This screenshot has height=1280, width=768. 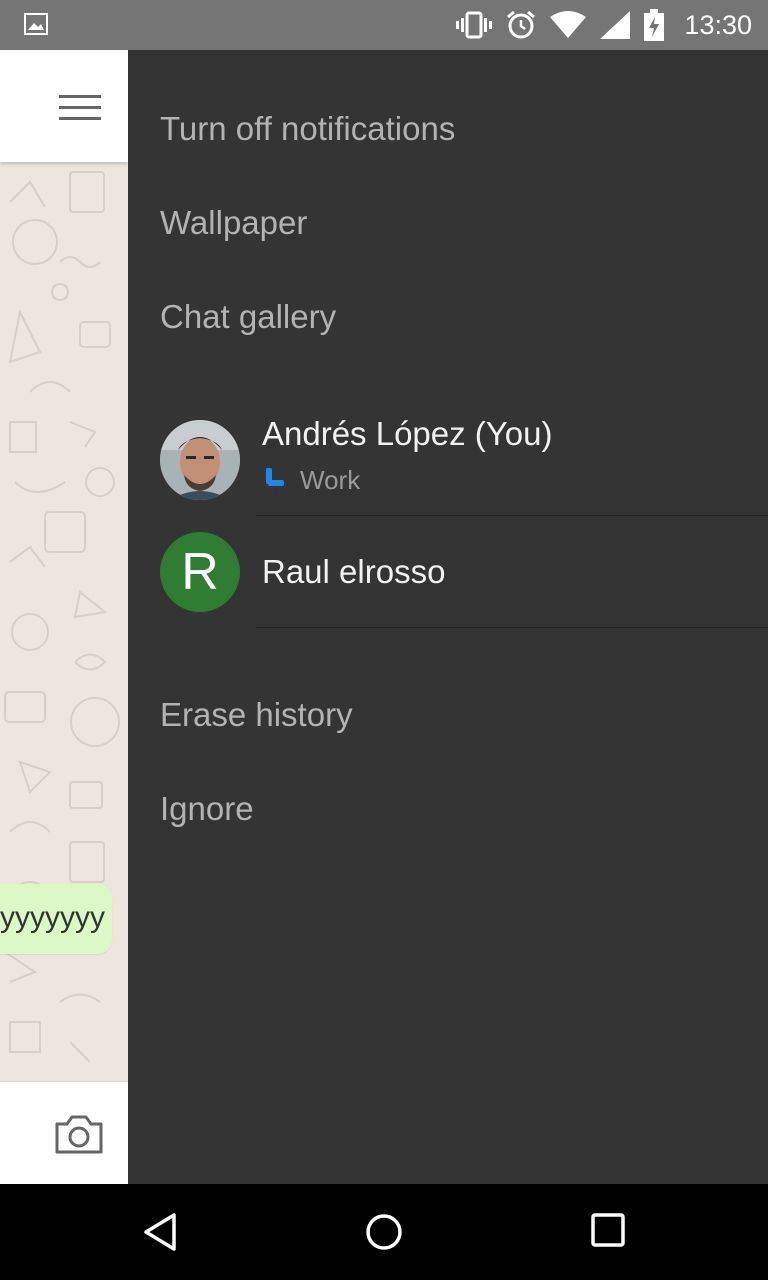 I want to click on camera-icon, so click(x=79, y=1134).